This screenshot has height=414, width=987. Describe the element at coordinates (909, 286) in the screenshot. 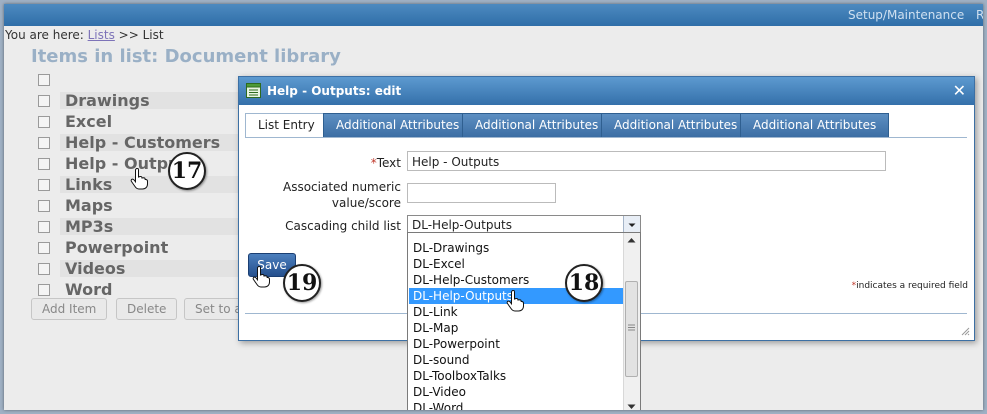

I see `required-field-note: *indicates a required field` at that location.